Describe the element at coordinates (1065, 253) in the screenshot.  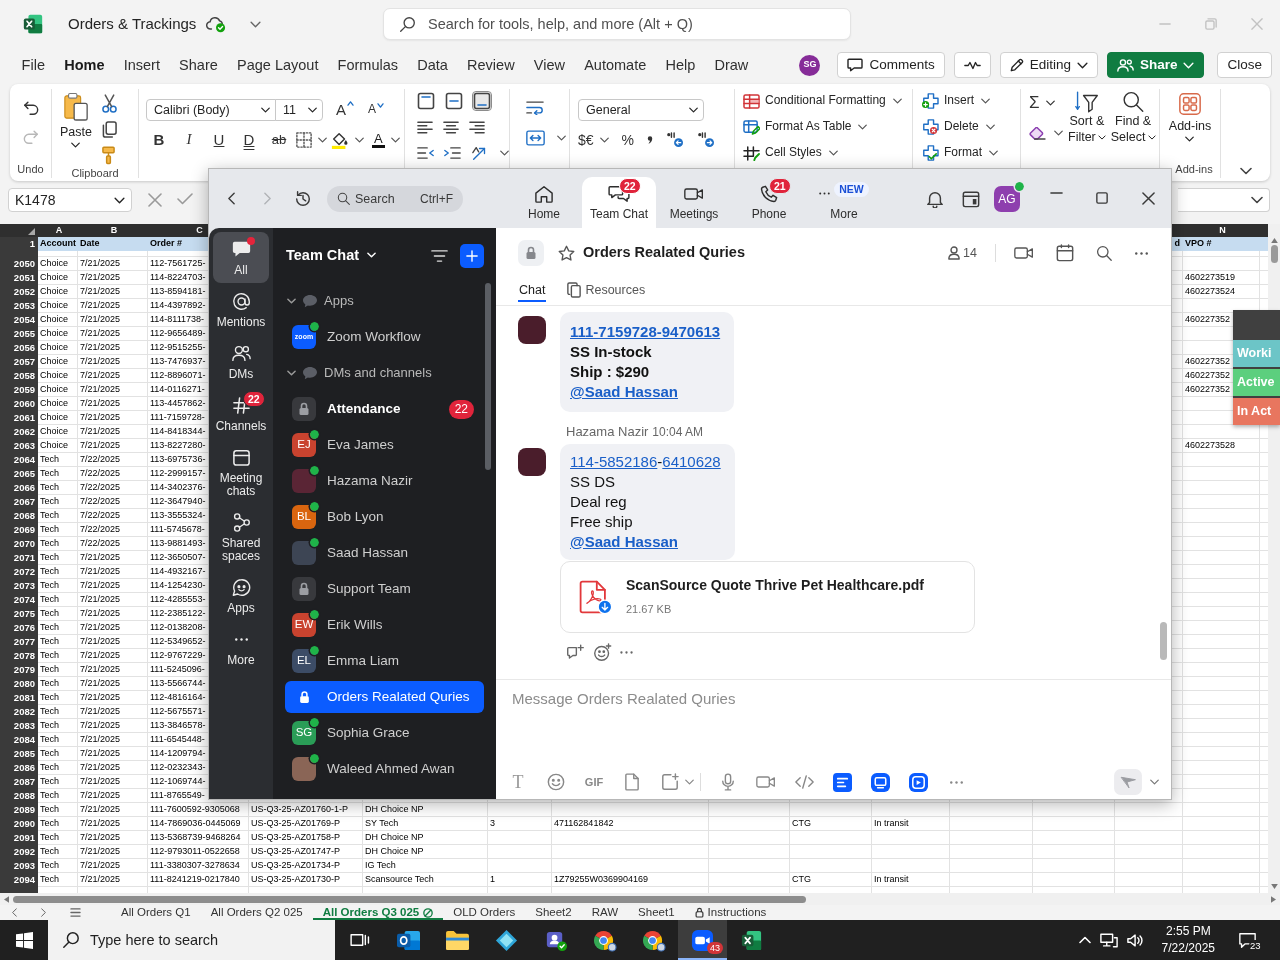
I see `calendar-icon` at that location.